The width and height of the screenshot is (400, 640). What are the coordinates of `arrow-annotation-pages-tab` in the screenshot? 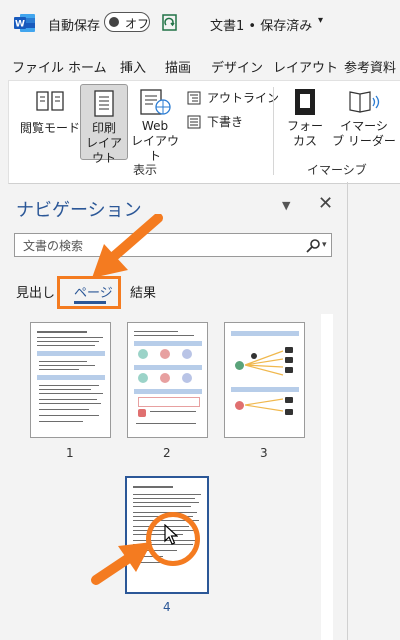 It's located at (127, 246).